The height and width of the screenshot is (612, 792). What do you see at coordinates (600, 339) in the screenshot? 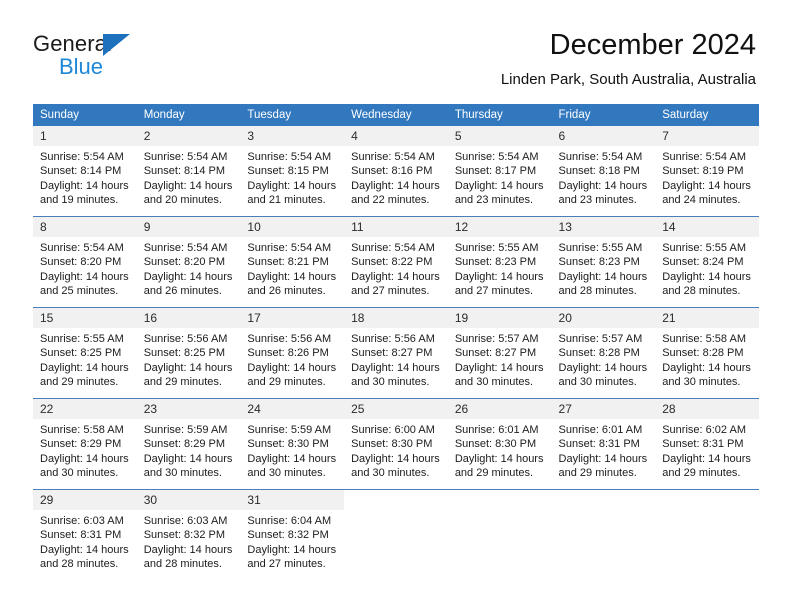
I see `sunrise-text: Sunrise: 5:57 AM` at bounding box center [600, 339].